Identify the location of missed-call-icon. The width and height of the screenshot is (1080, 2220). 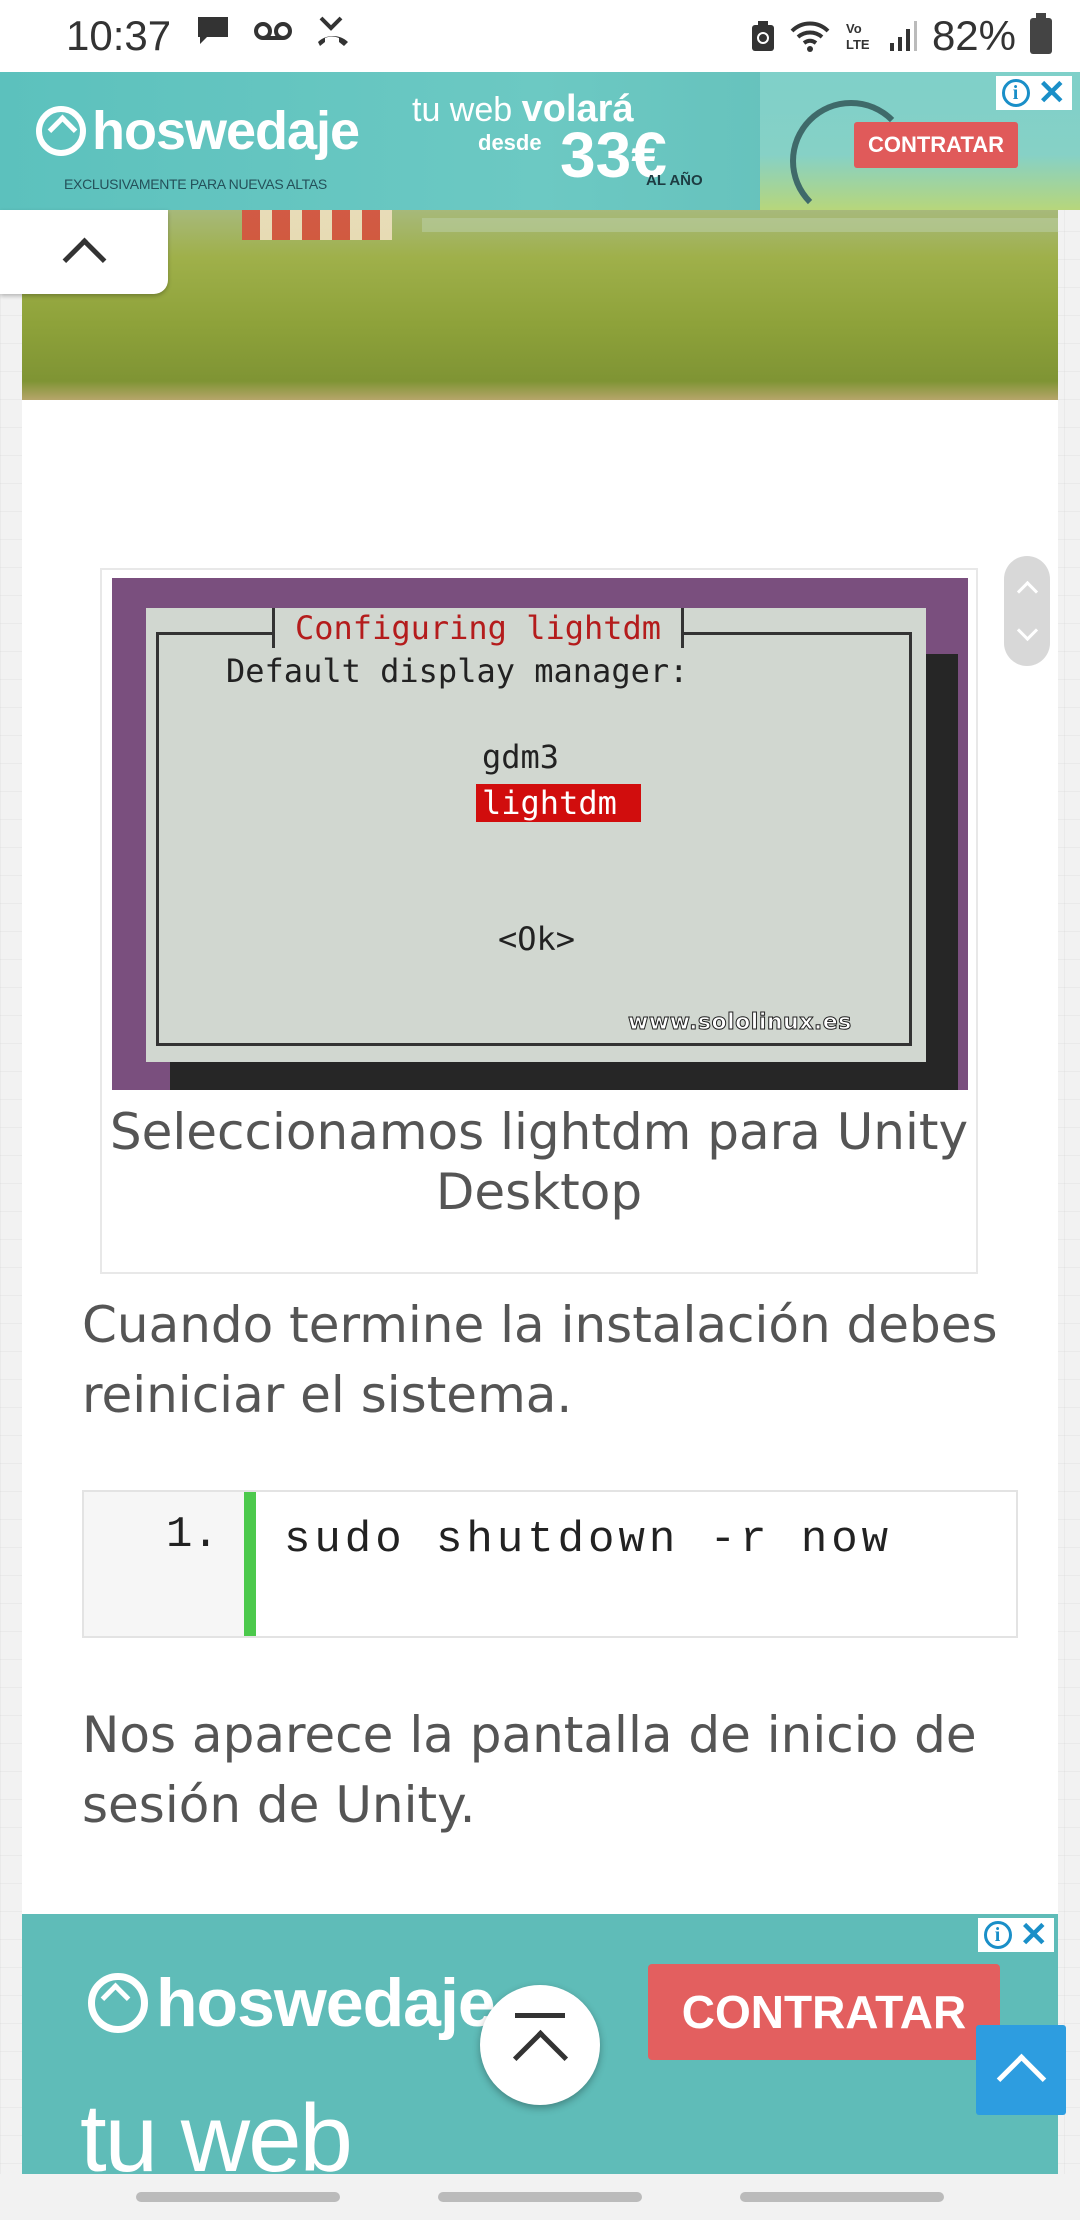
(333, 31).